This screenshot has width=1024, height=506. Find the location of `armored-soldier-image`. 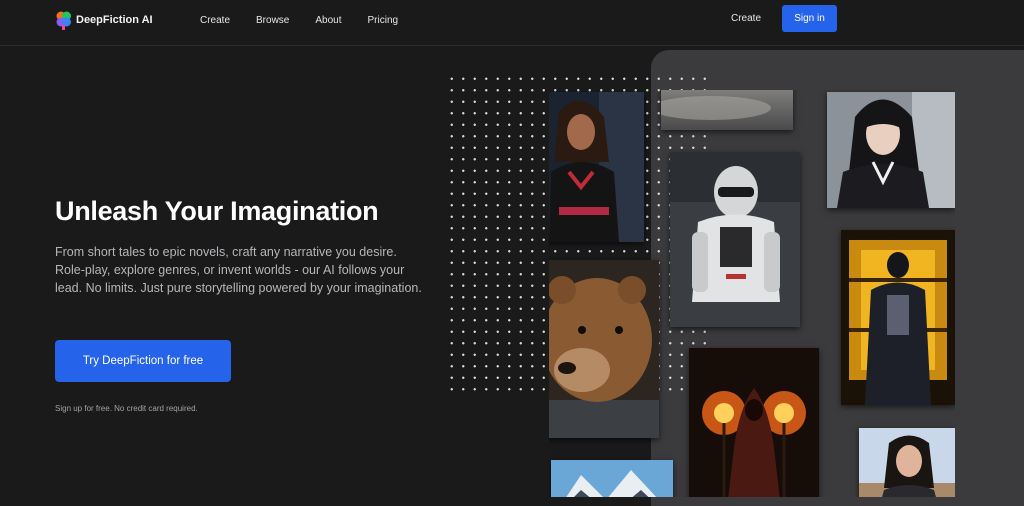

armored-soldier-image is located at coordinates (735, 239).